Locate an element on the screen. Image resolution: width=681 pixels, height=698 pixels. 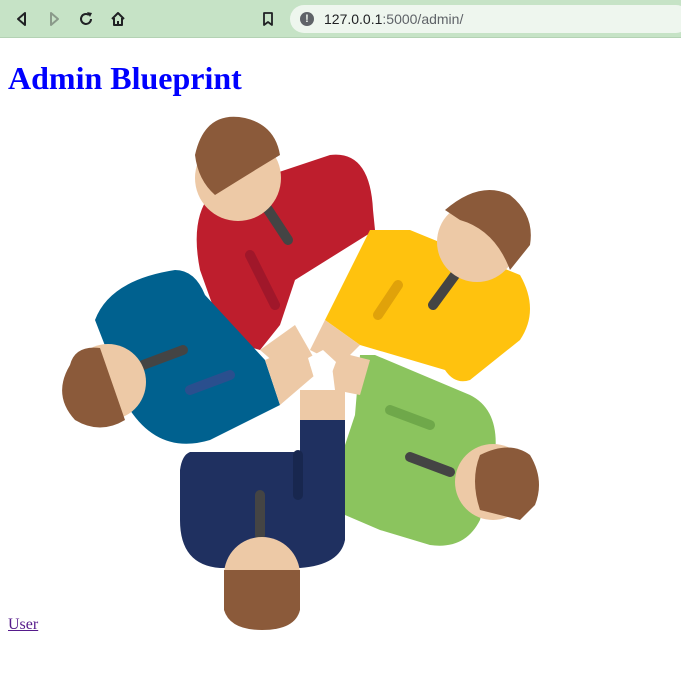
bookmark-button is located at coordinates (268, 19).